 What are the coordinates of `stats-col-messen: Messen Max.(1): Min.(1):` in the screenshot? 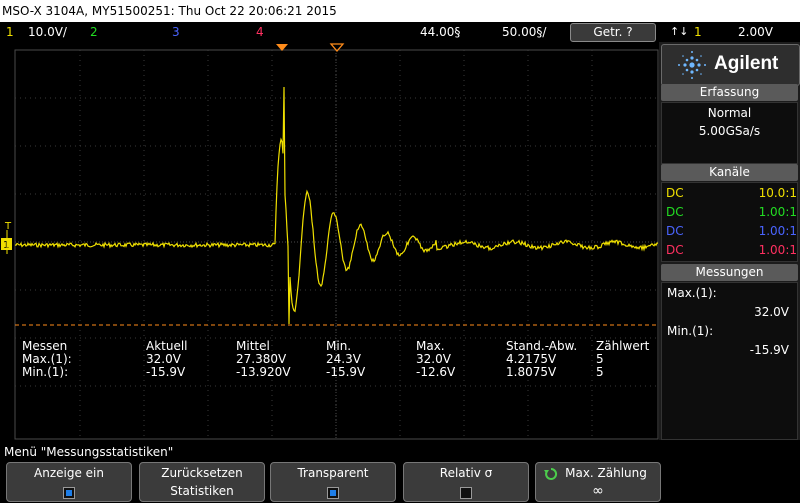 It's located at (47, 359).